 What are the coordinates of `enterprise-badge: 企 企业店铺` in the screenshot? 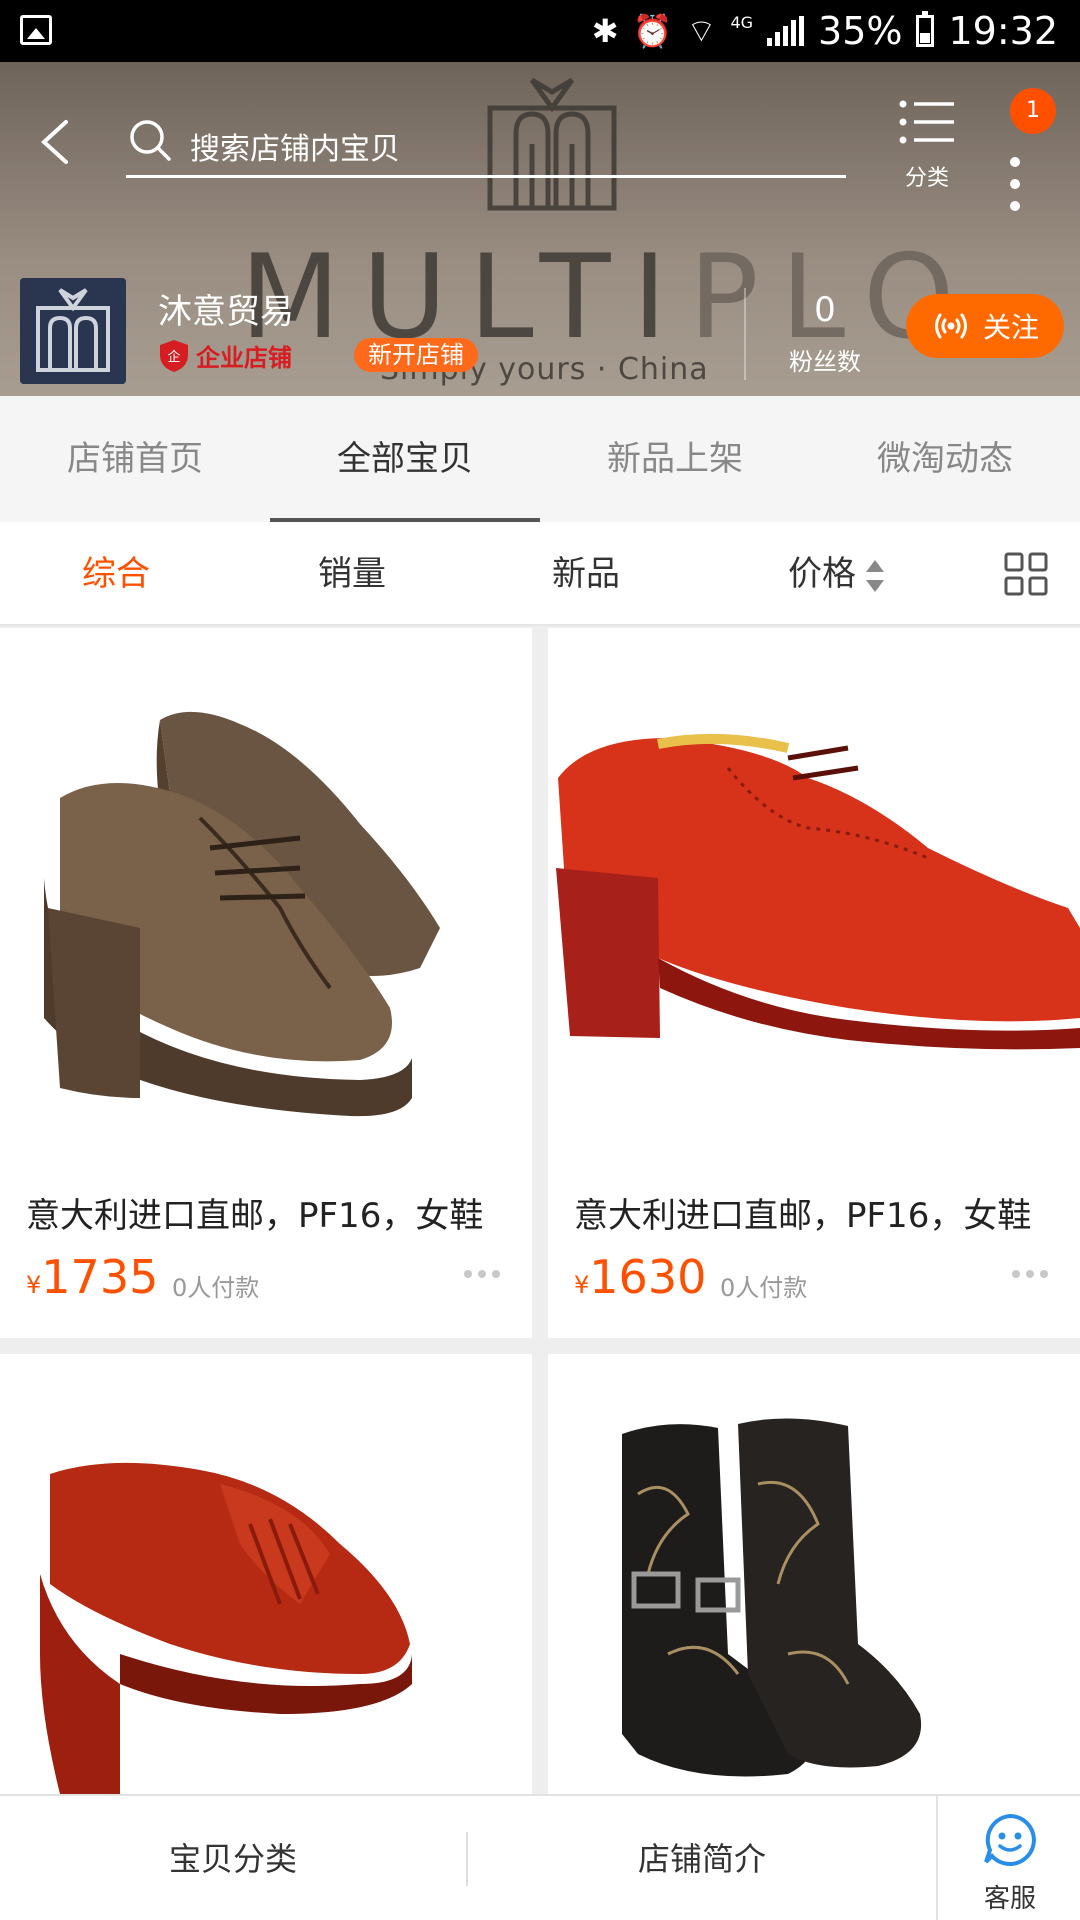 It's located at (225, 355).